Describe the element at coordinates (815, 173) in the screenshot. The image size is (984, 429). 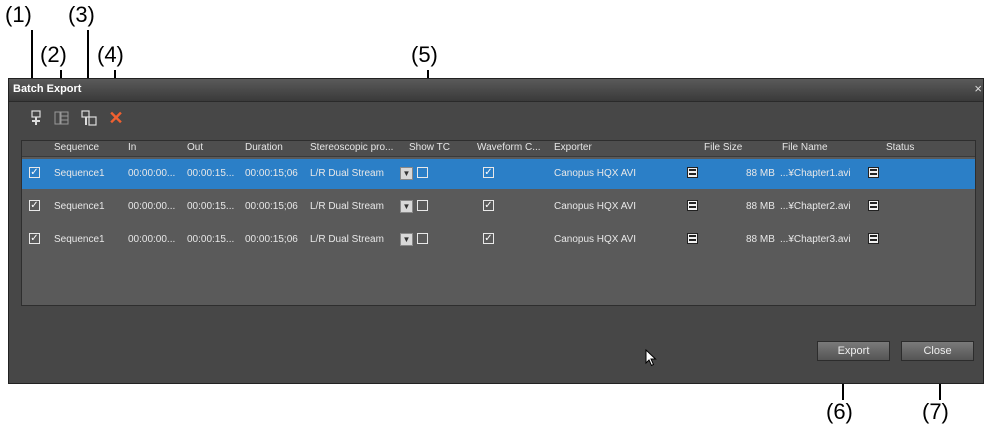
I see `cell-file-name: ...¥Chapter1.avi` at that location.